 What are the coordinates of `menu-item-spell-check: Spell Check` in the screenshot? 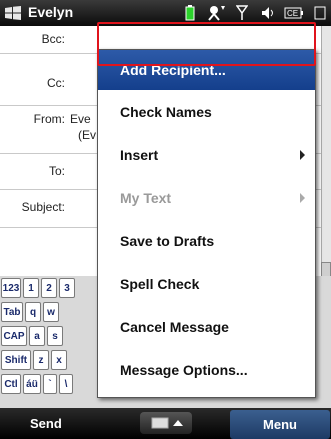 It's located at (206, 284).